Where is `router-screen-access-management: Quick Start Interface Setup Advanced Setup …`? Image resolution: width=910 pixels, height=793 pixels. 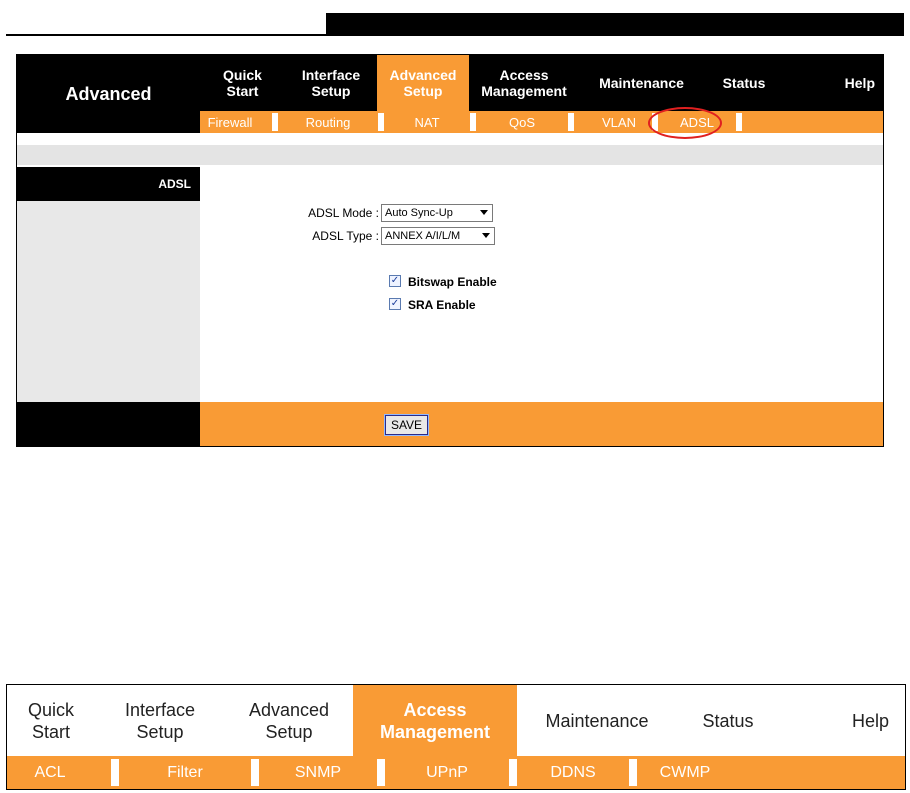 router-screen-access-management: Quick Start Interface Setup Advanced Setup … is located at coordinates (456, 737).